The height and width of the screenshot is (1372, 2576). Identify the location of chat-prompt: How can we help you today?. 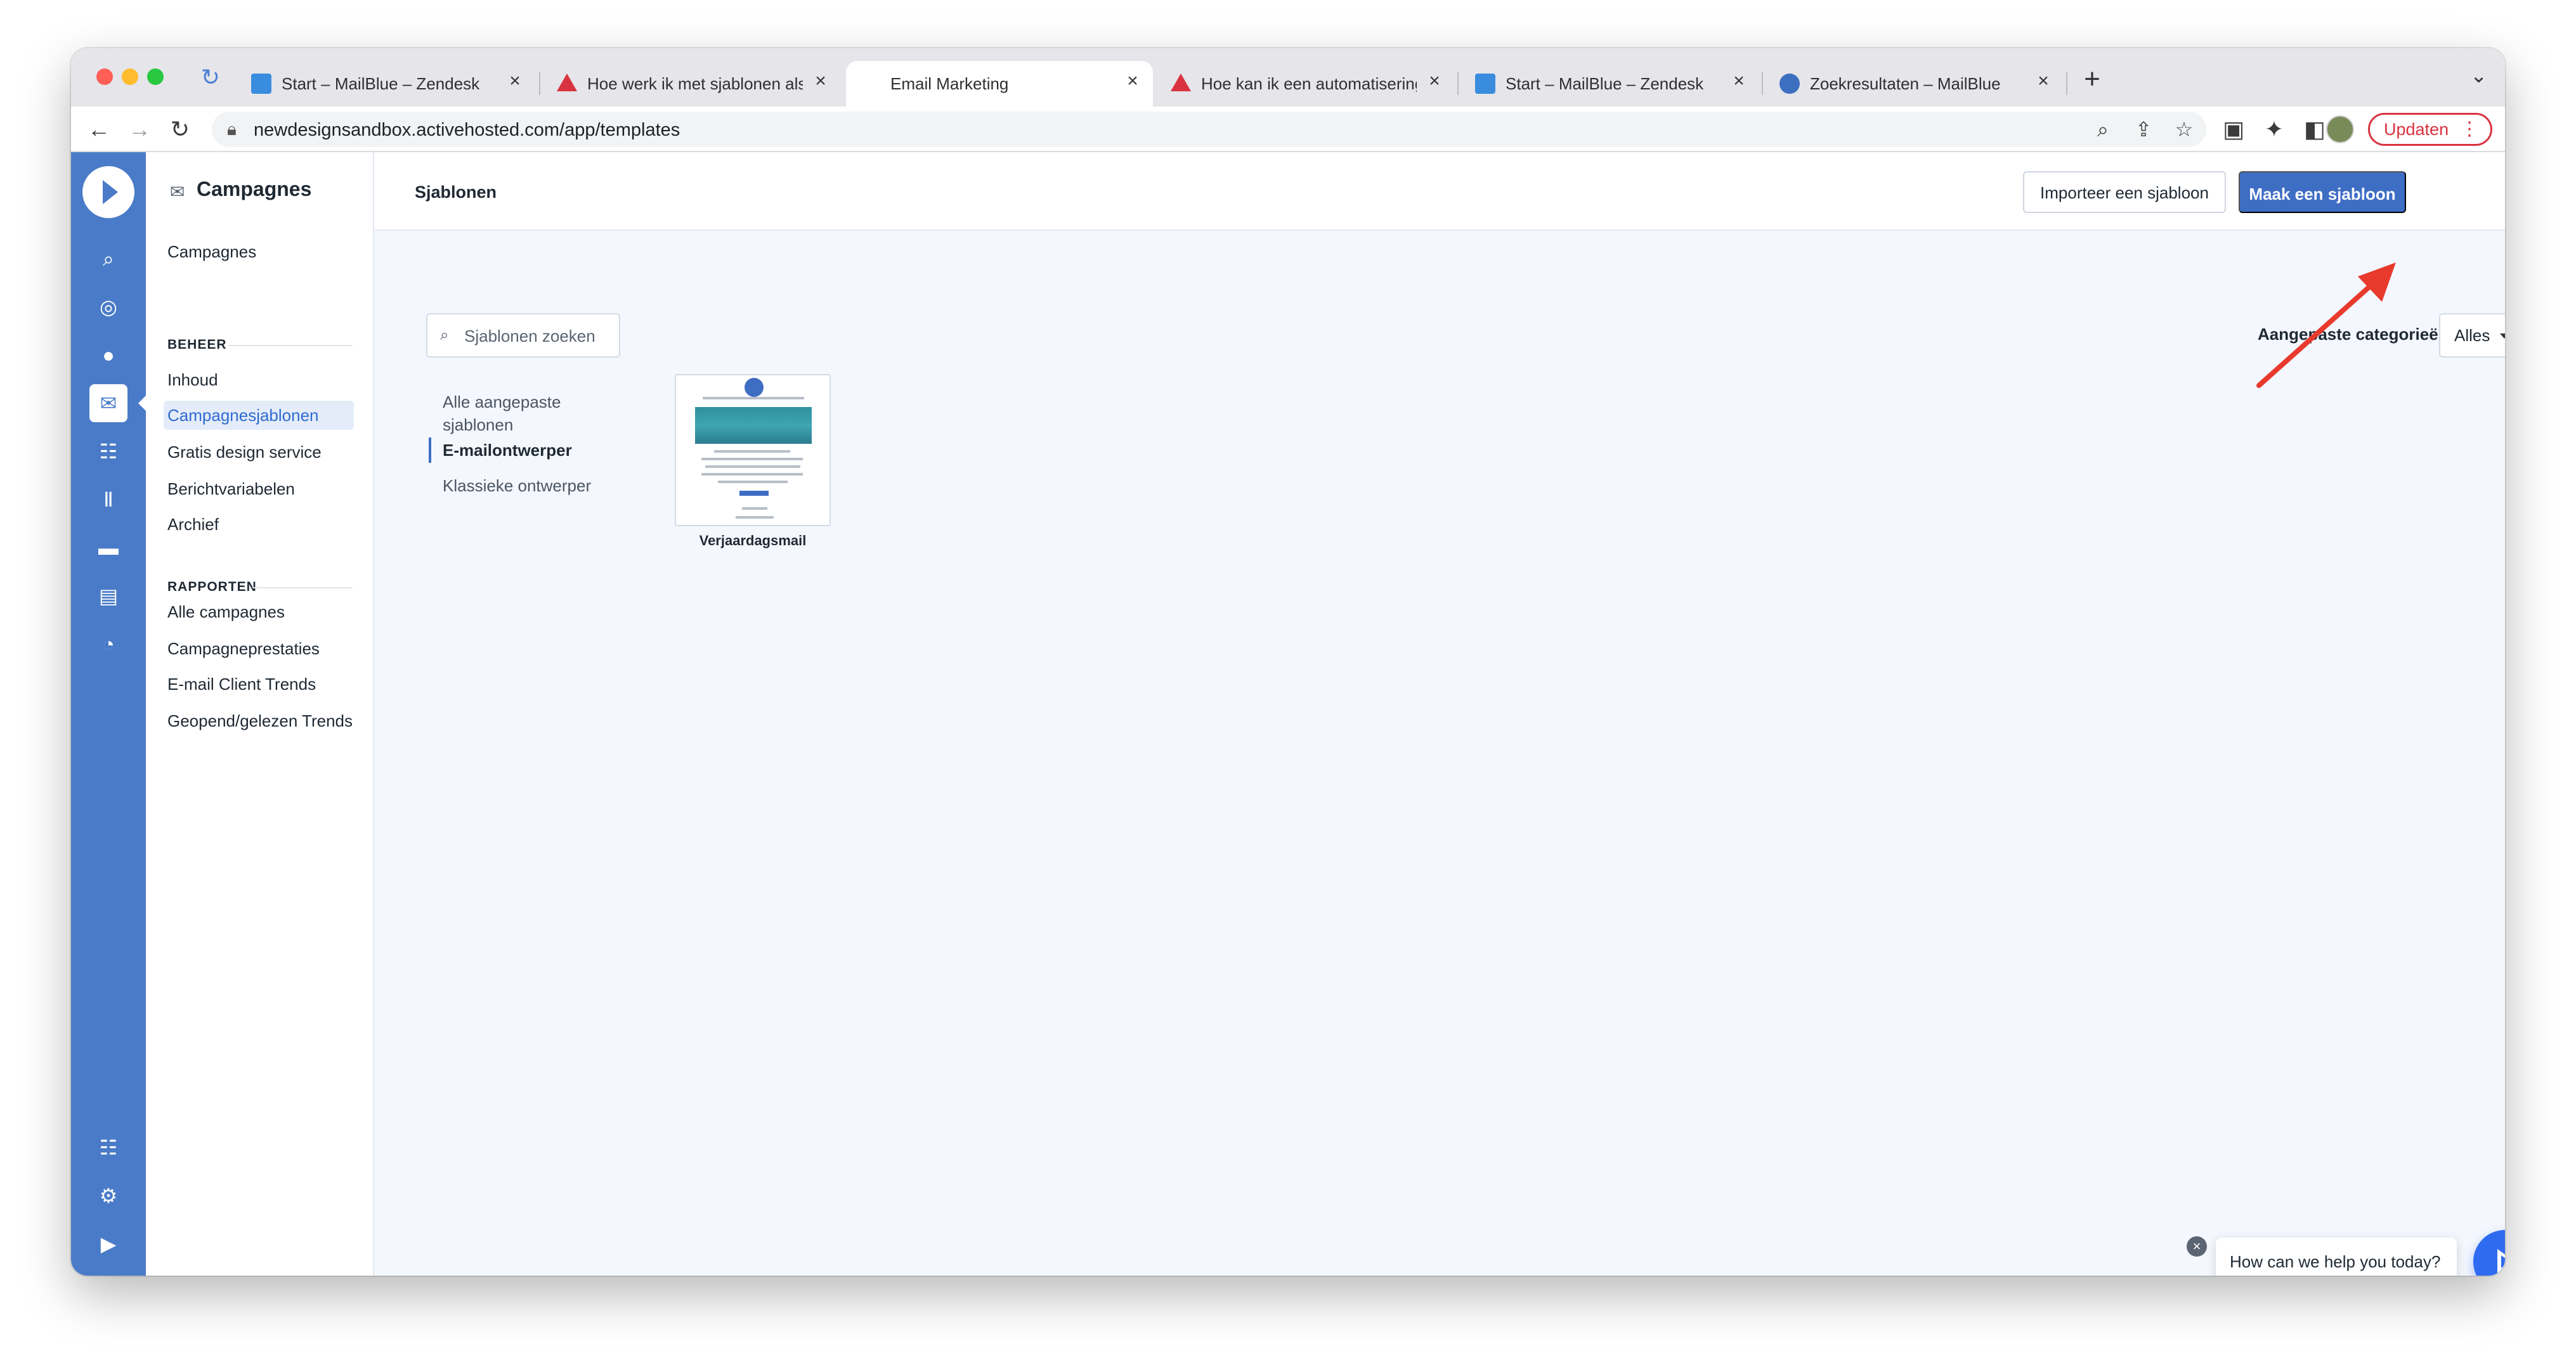
(2337, 1257).